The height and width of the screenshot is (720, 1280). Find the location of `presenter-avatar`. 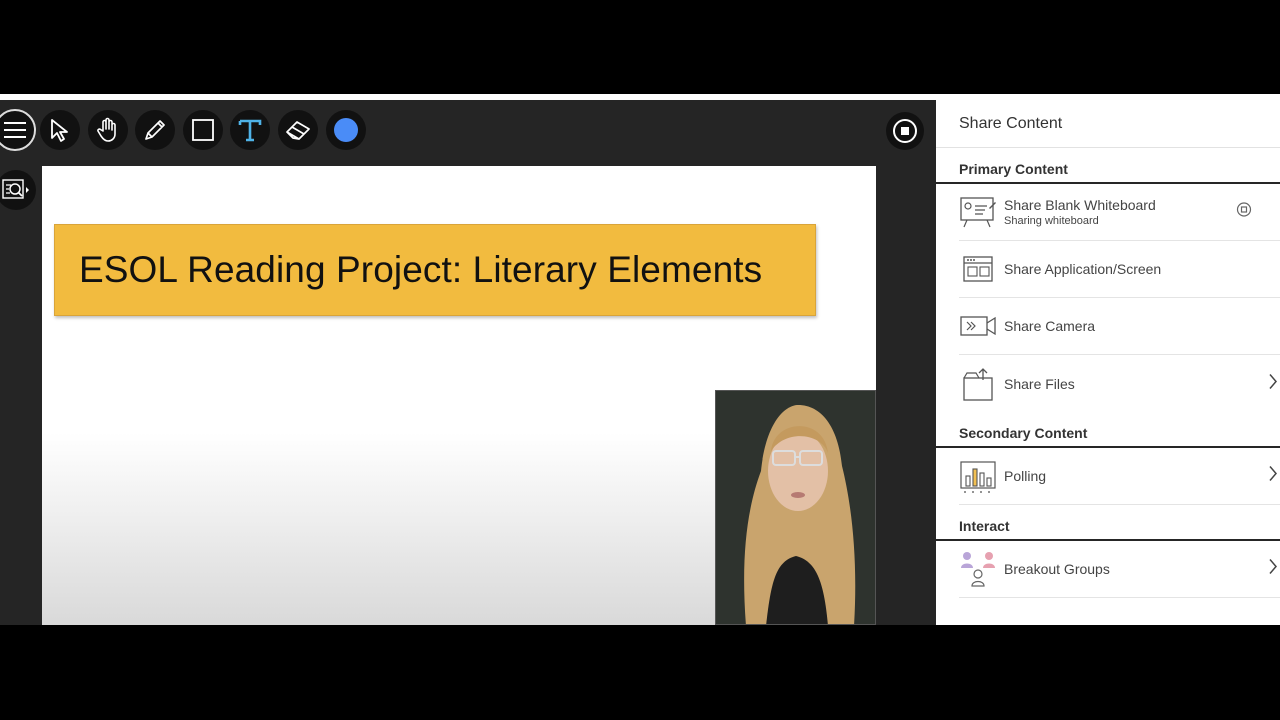

presenter-avatar is located at coordinates (795, 507).